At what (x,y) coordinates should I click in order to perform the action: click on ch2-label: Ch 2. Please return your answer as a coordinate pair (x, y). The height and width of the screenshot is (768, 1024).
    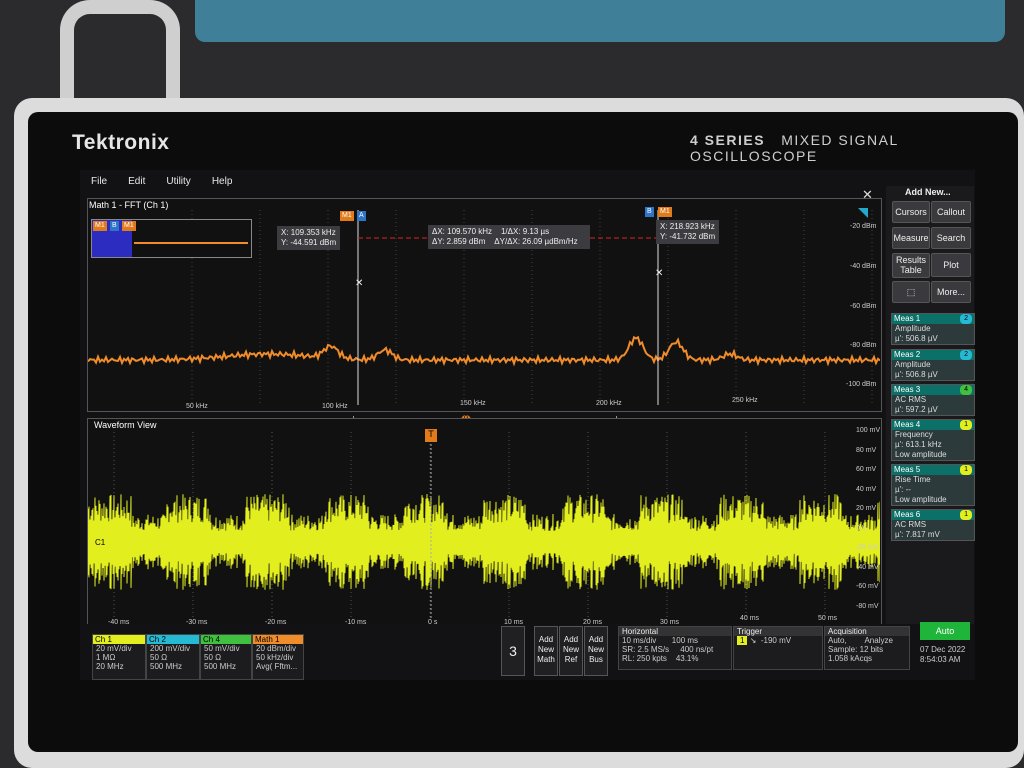
    Looking at the image, I should click on (173, 639).